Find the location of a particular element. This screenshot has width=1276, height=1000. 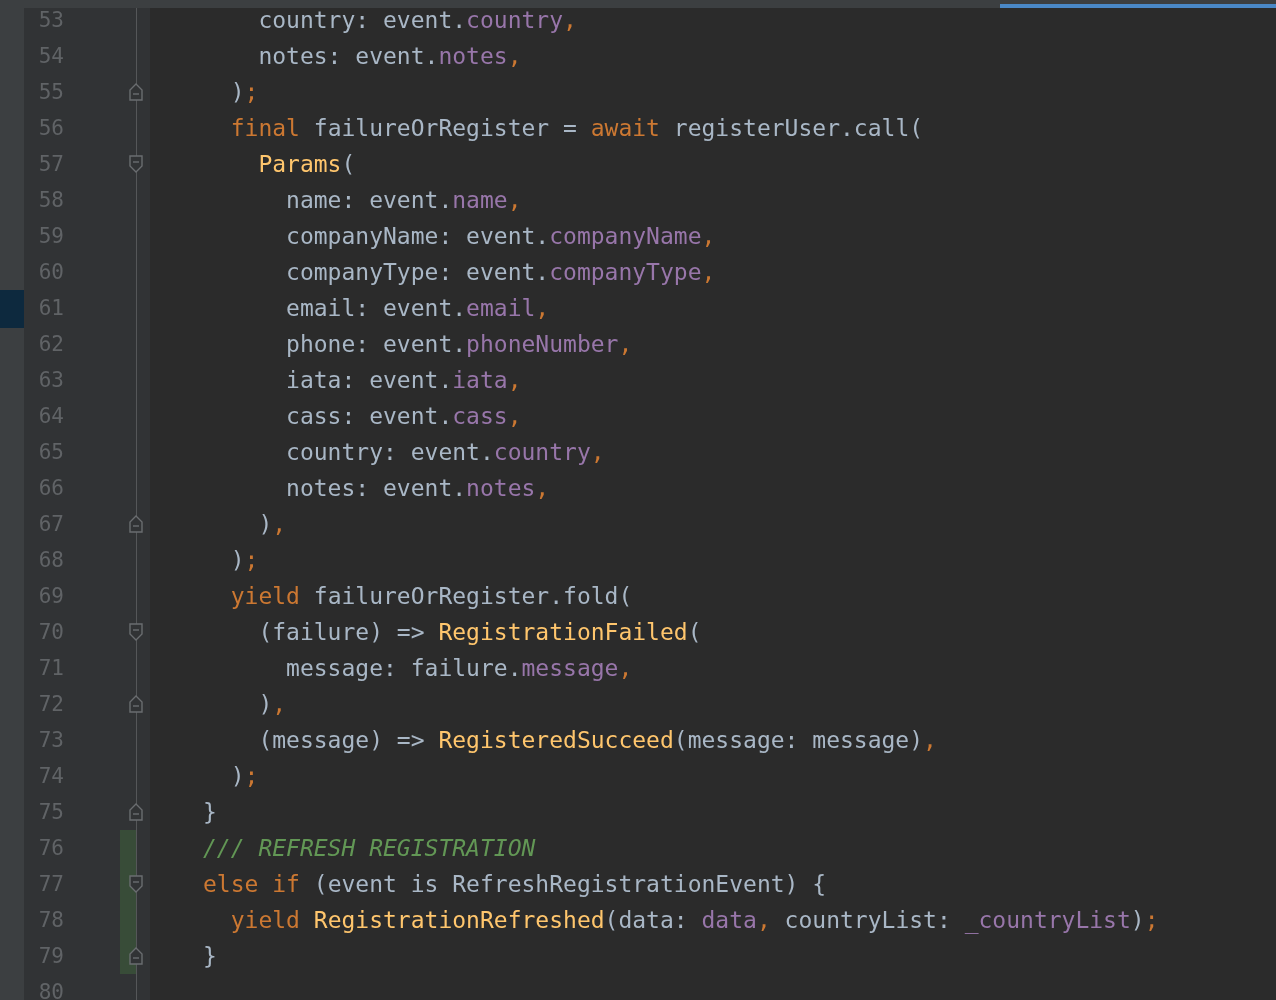

code-line: email: event.email, is located at coordinates (417, 308).